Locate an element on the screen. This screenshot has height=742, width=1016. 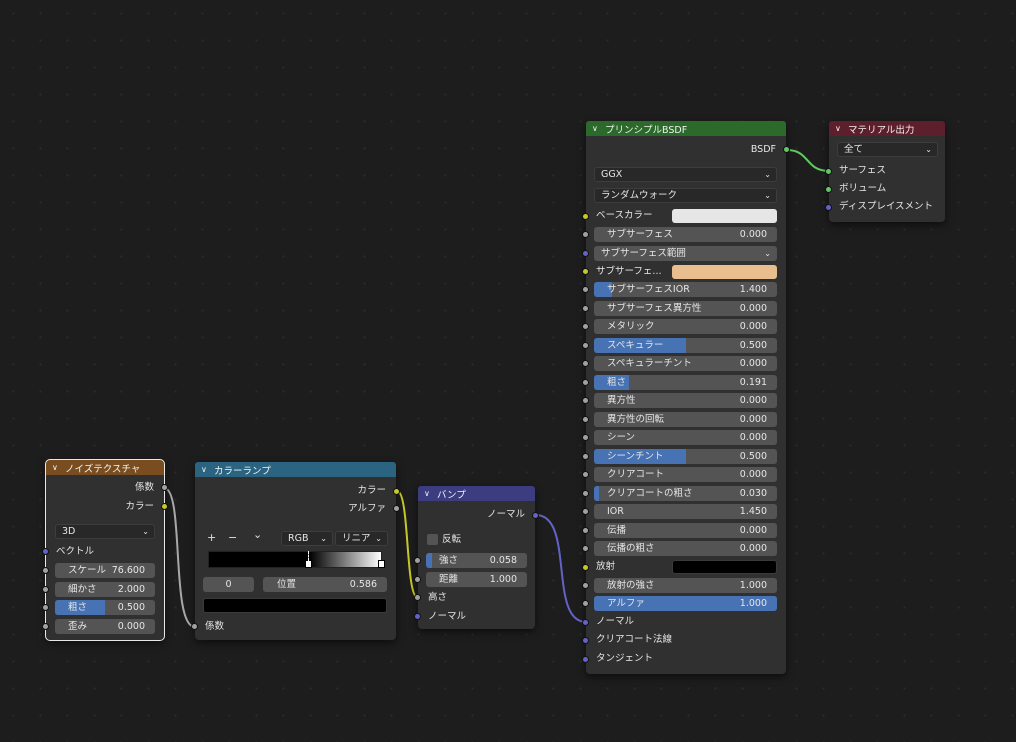
subsurface-field: サブサーフェス 0.000 is located at coordinates (685, 234).